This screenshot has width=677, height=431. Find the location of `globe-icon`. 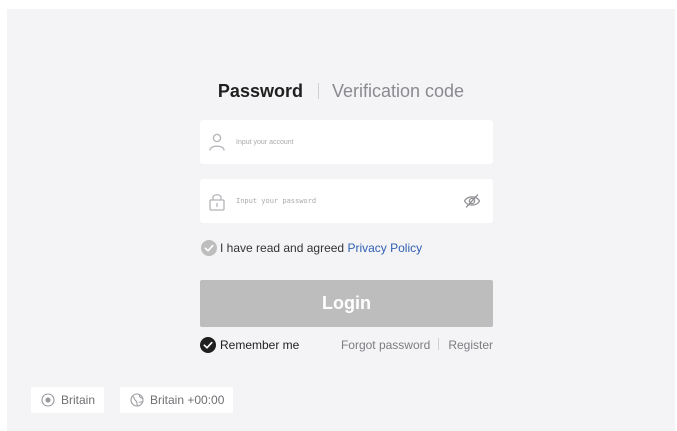

globe-icon is located at coordinates (137, 400).